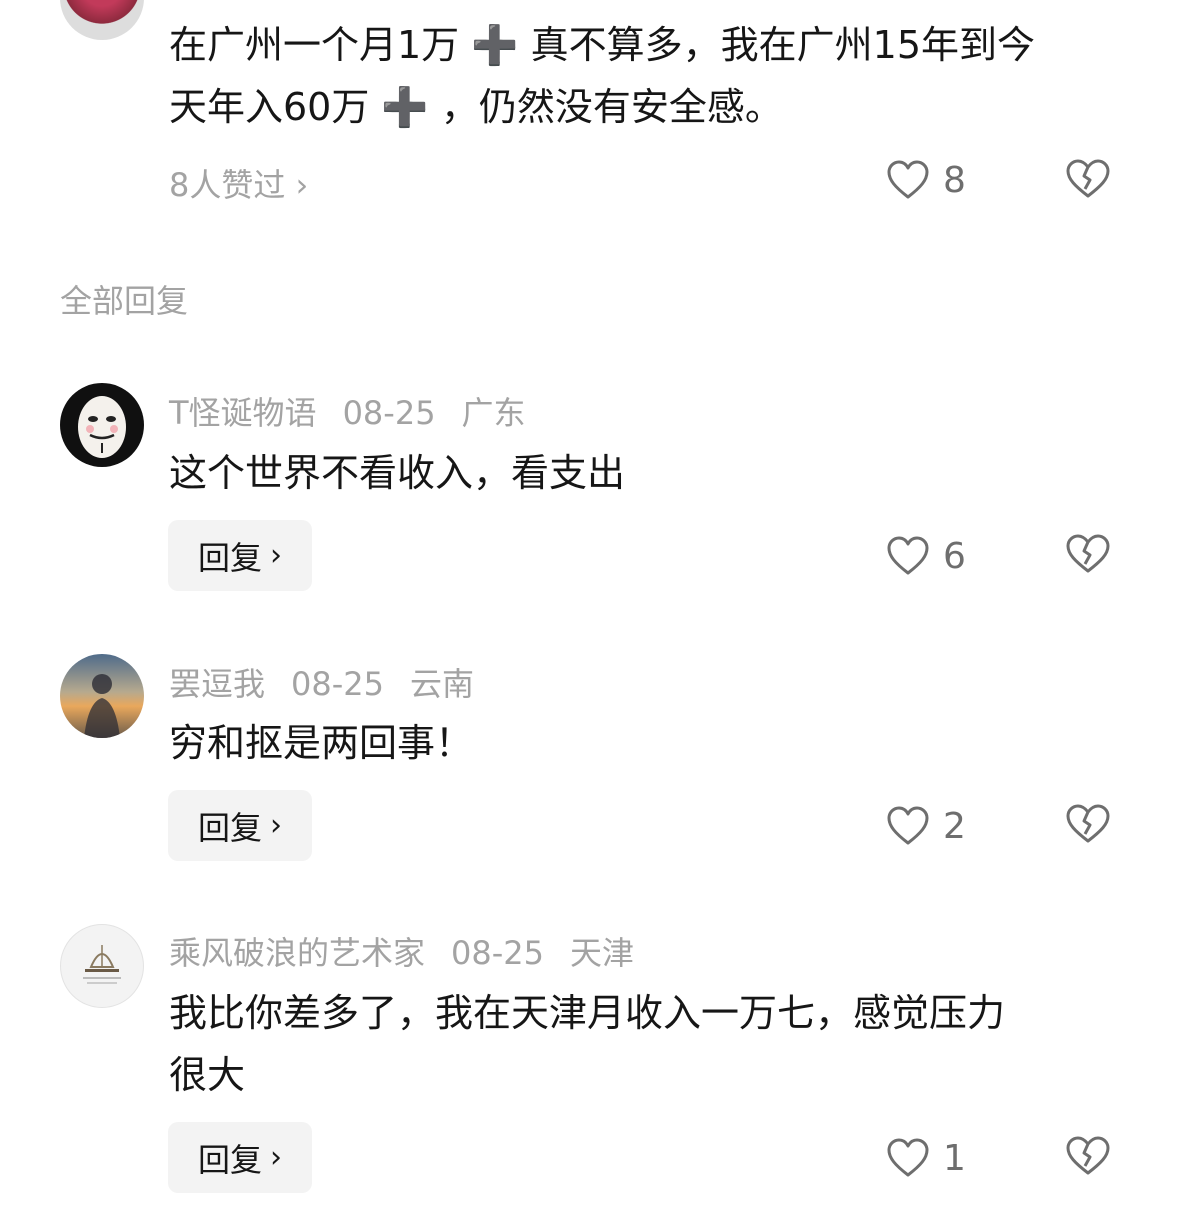 This screenshot has width=1179, height=1215. Describe the element at coordinates (954, 556) in the screenshot. I see `like-count: 6` at that location.